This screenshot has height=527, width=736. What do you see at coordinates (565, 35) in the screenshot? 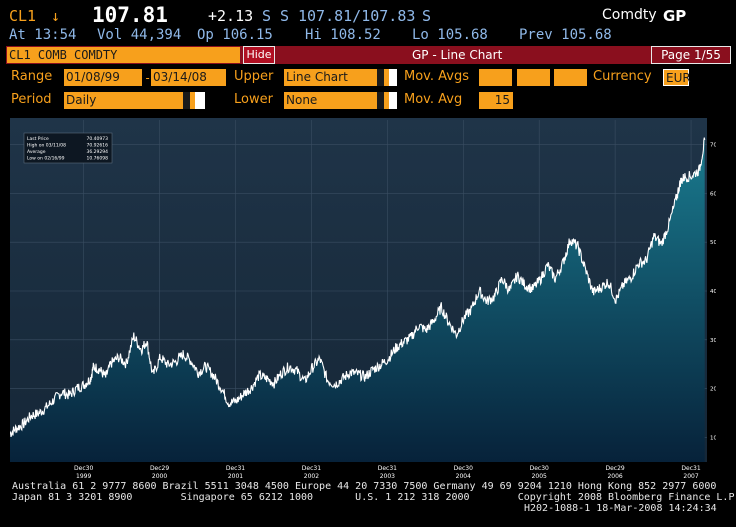
I see `quote-prev: Prev 105.68` at bounding box center [565, 35].